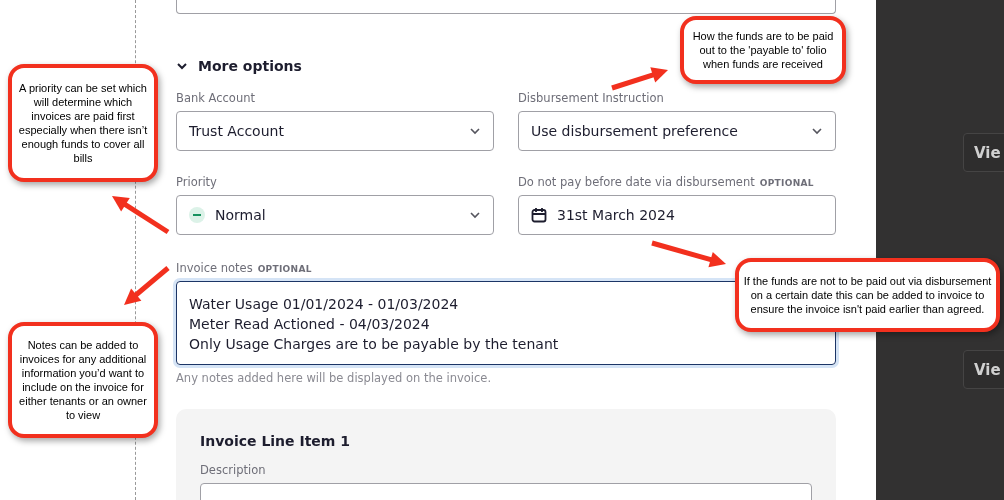  Describe the element at coordinates (867, 295) in the screenshot. I see `callout: If the funds are not to be paid out via disbursement on a certain date this can be added to invoice to ensure the invoice isn't paid earlier than agreed.` at that location.